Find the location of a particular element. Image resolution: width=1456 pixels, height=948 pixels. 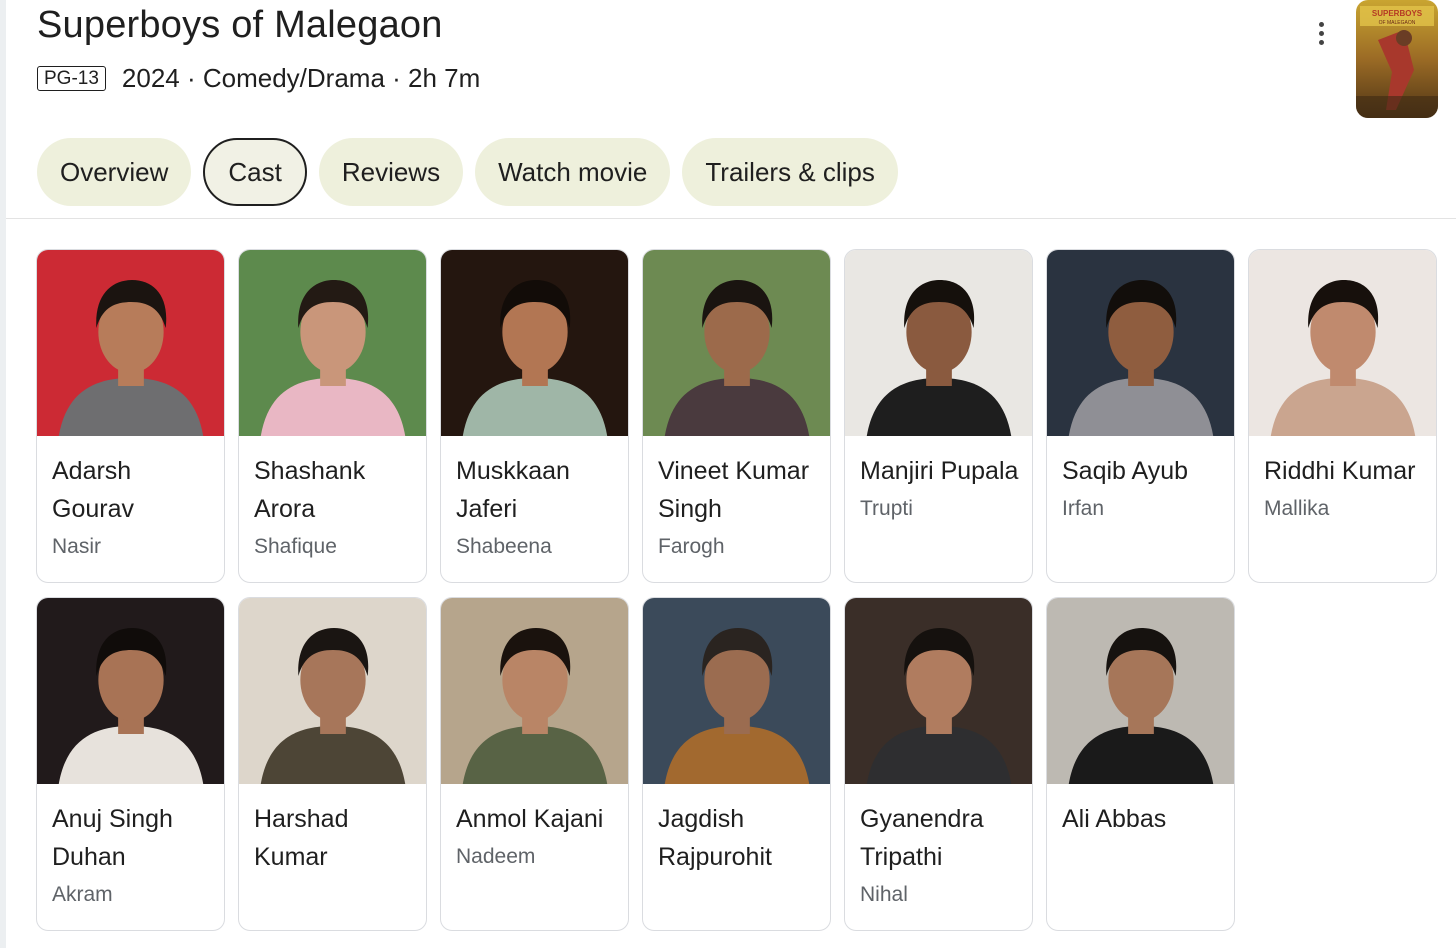

cast-card: Harshad Kumar is located at coordinates (332, 764).